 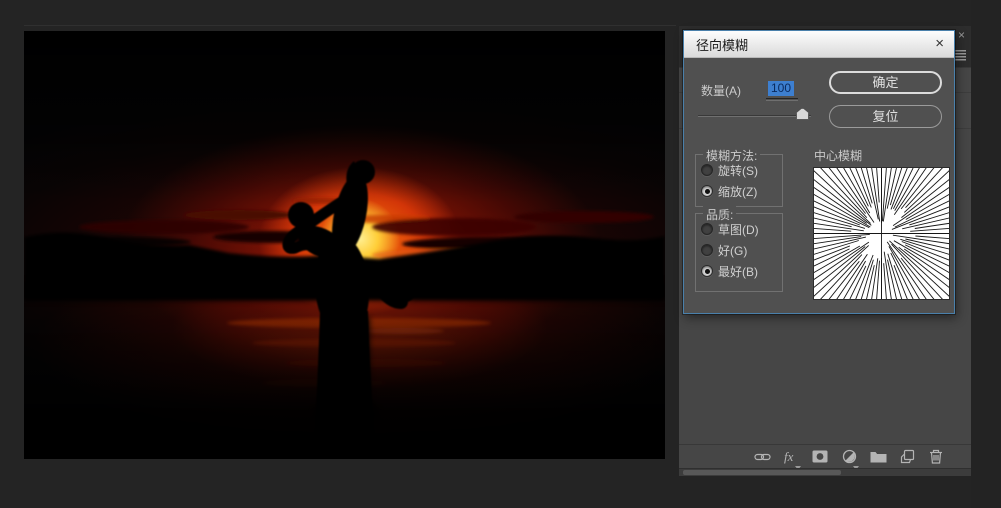 I want to click on slider-handle, so click(x=802, y=114).